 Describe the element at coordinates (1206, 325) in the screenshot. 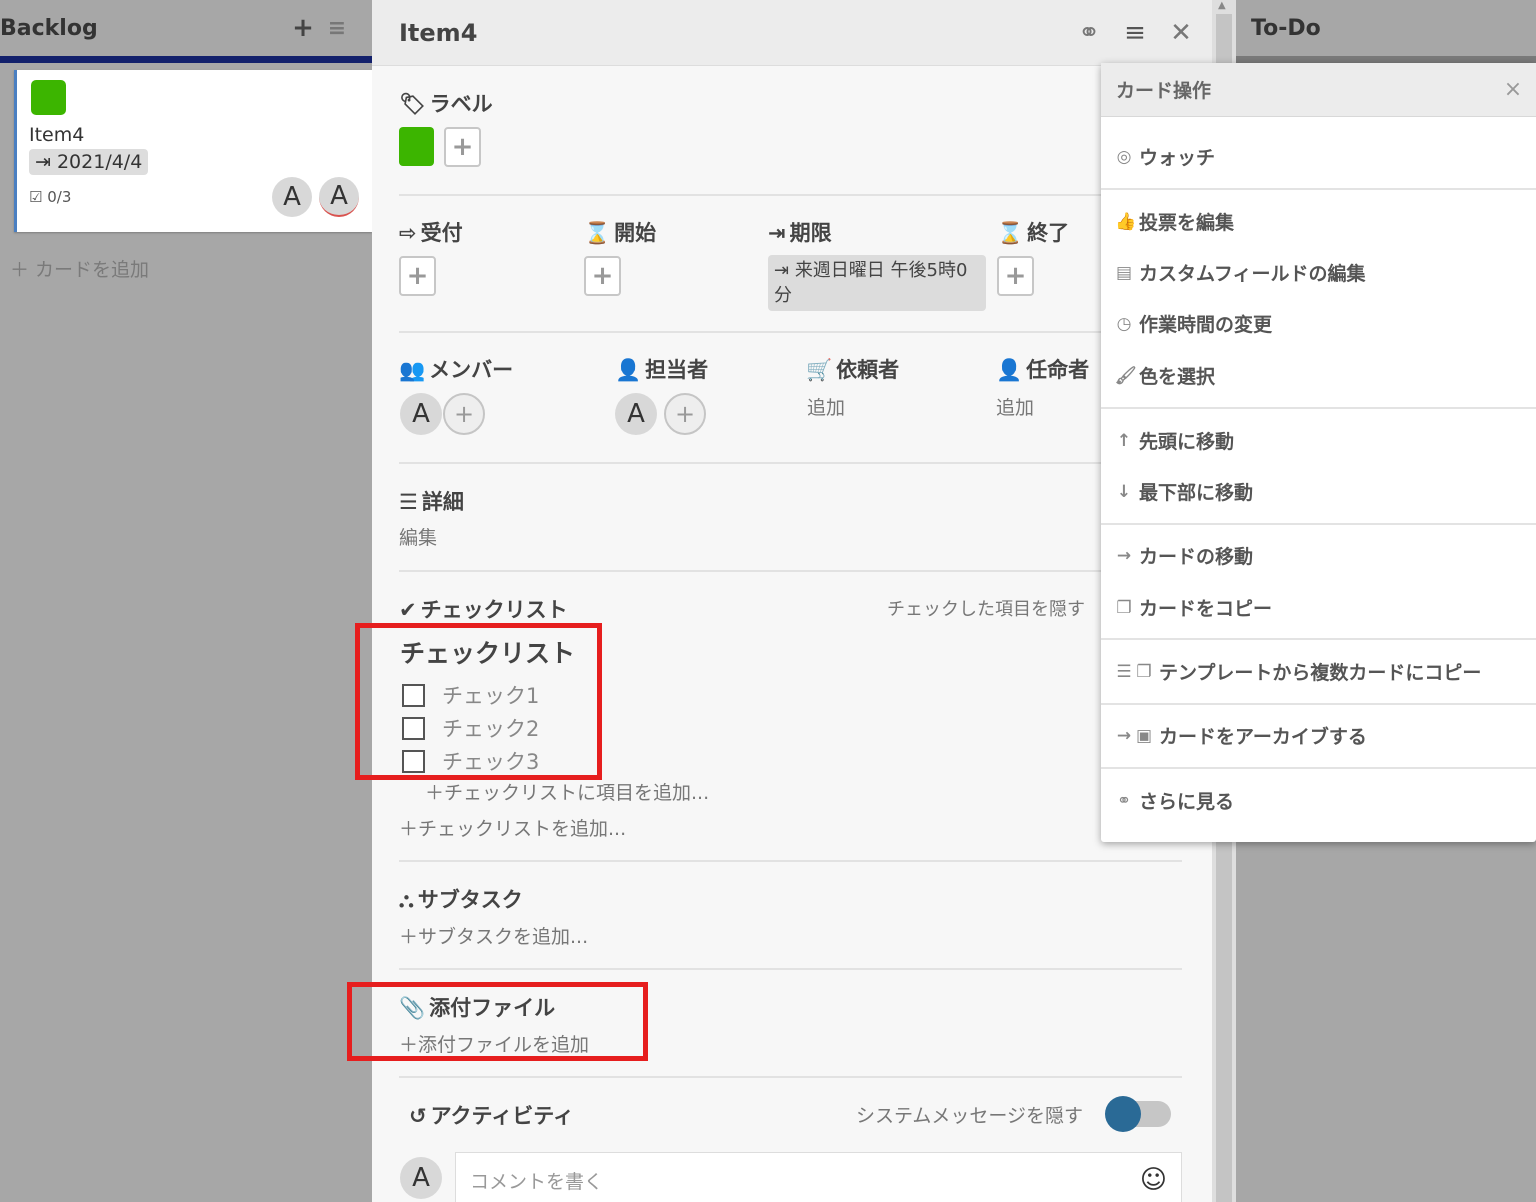

I see `menu-item-label: 作業時間の変更` at that location.